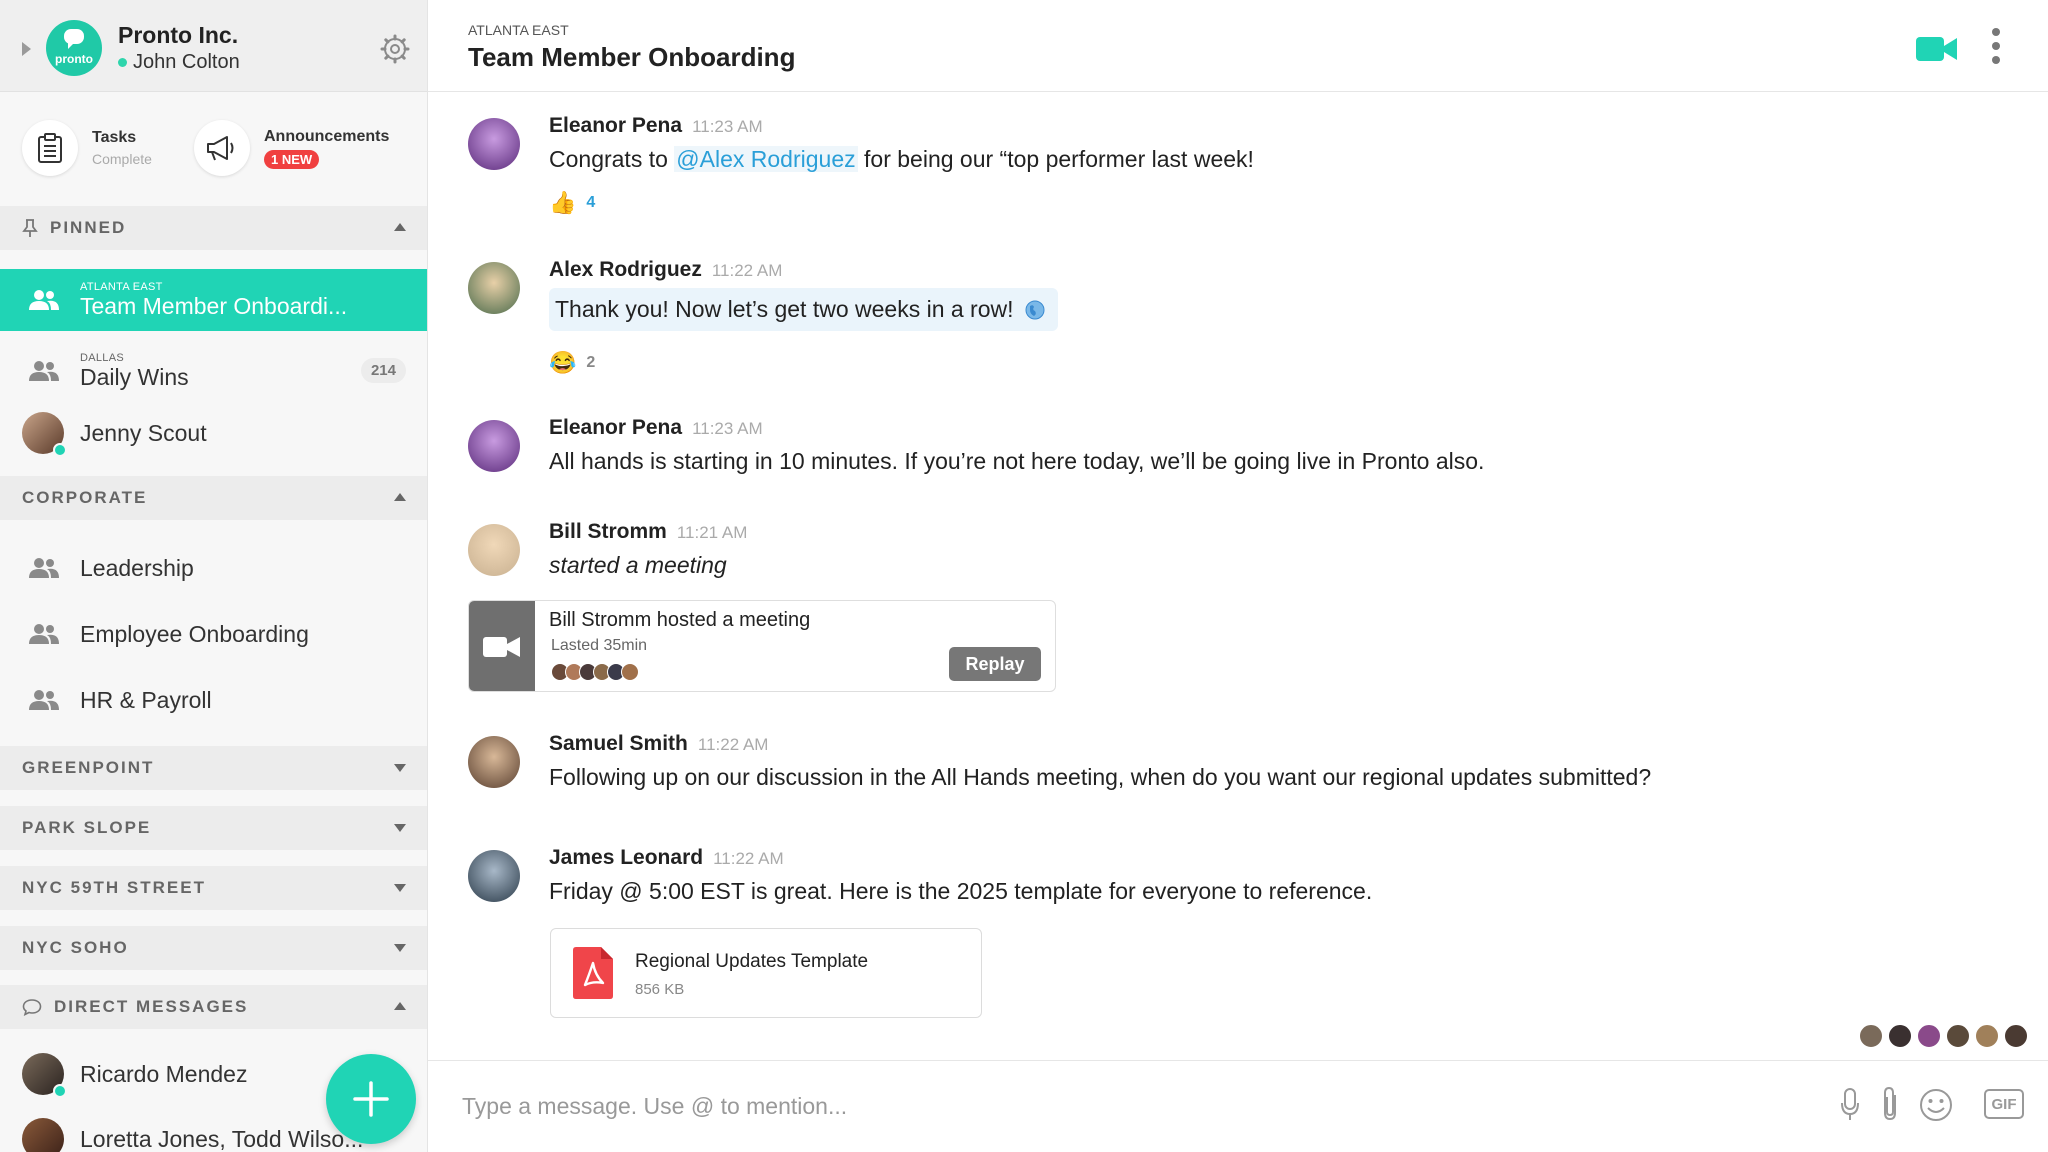  What do you see at coordinates (563, 202) in the screenshot?
I see `thumbs-up-icon: 👍` at bounding box center [563, 202].